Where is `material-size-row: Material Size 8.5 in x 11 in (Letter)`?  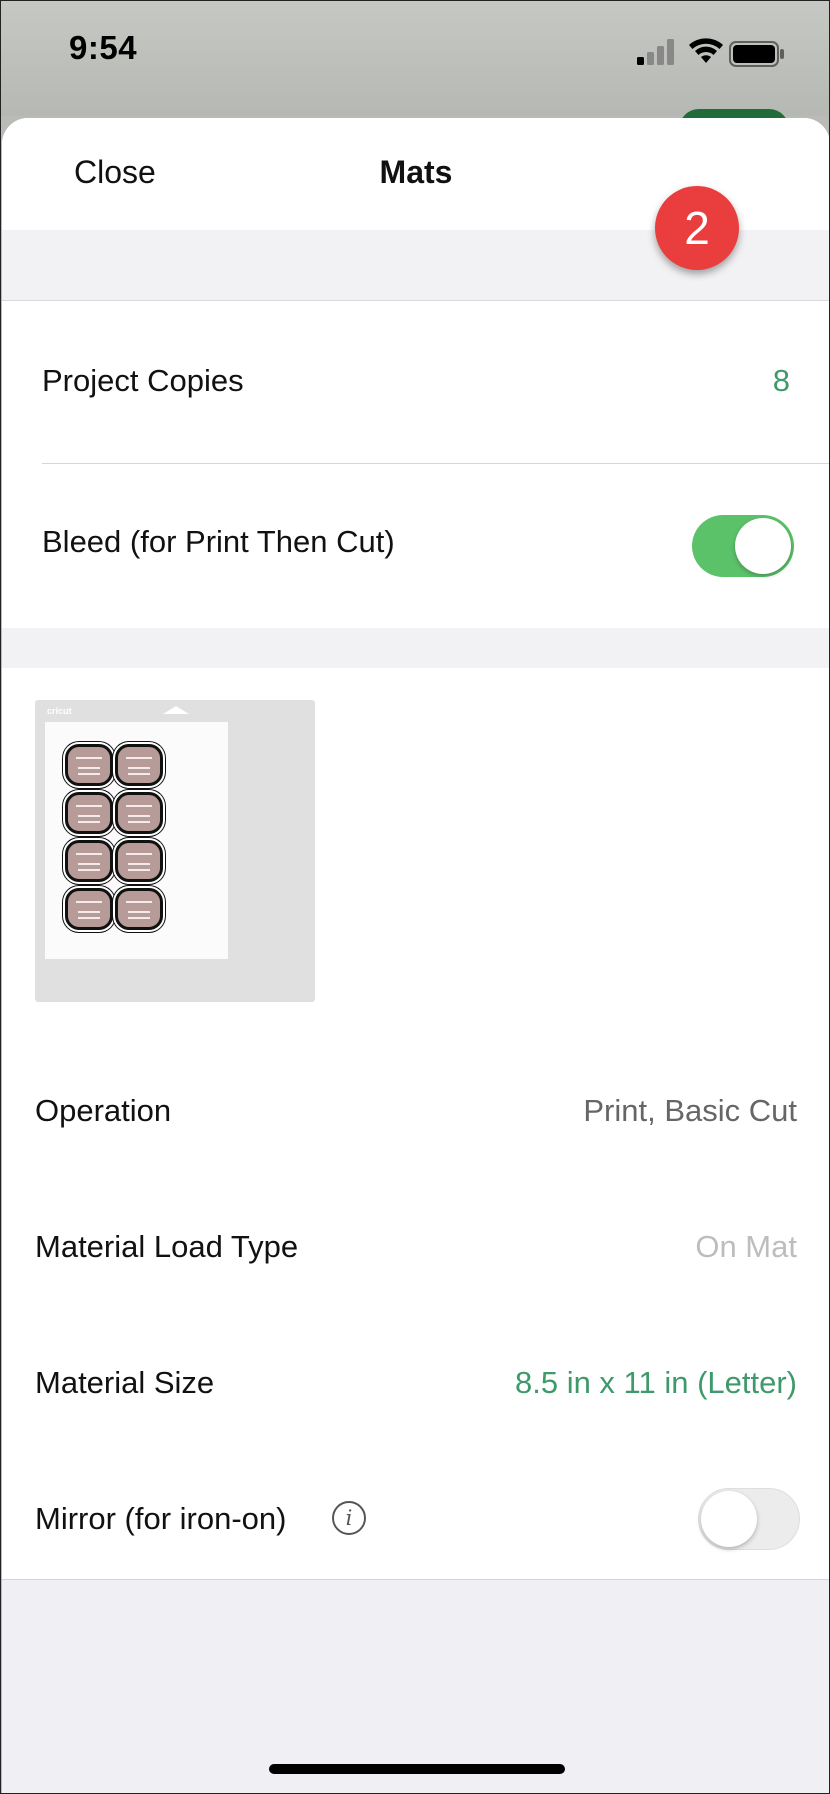 material-size-row: Material Size 8.5 in x 11 in (Letter) is located at coordinates (415, 1415).